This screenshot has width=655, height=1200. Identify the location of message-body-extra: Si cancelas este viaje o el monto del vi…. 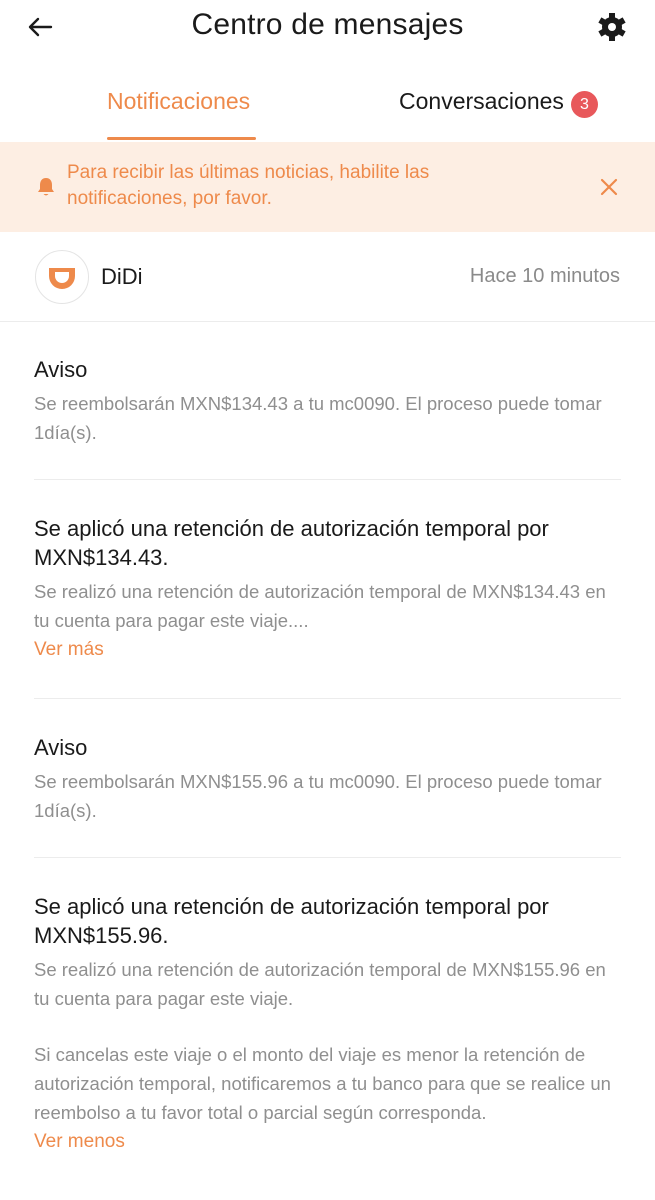
(322, 1083).